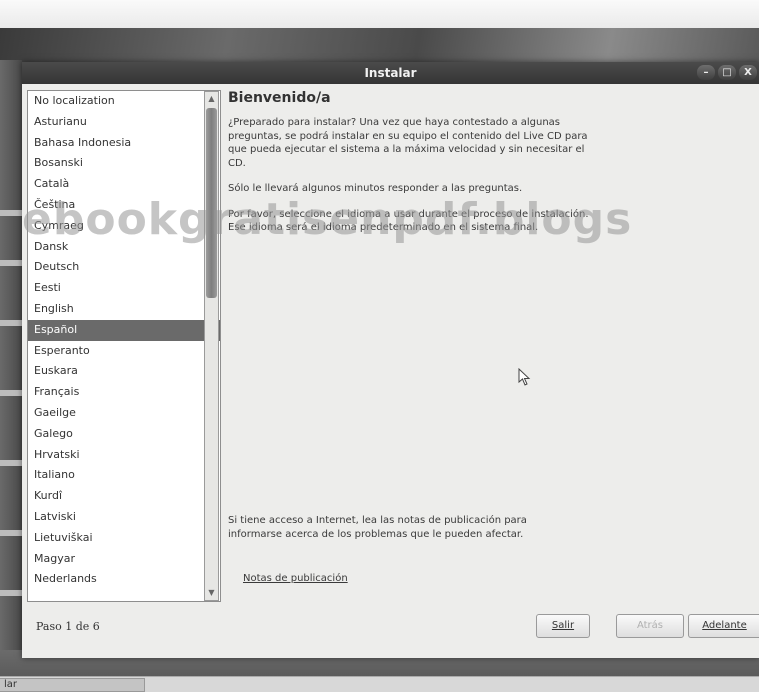 Image resolution: width=759 pixels, height=692 pixels. I want to click on taskbar: lar, so click(379, 684).